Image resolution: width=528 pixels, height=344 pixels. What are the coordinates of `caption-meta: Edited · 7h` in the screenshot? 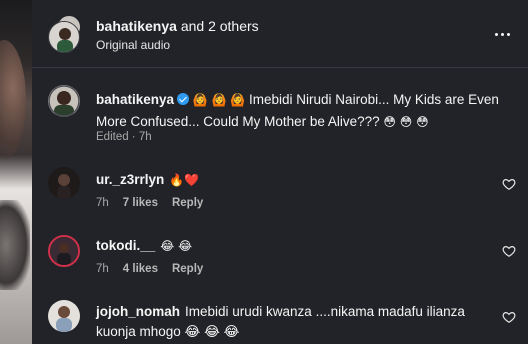 It's located at (124, 137).